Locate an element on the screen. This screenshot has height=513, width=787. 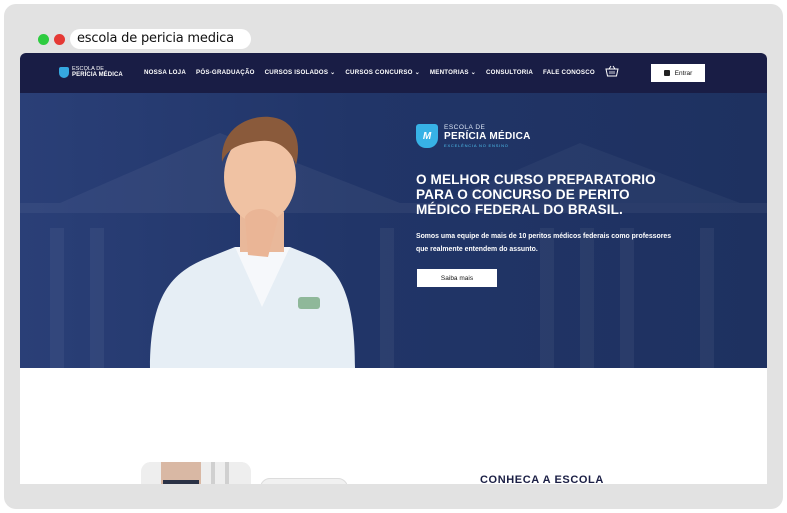
login-button: Entrar is located at coordinates (678, 73).